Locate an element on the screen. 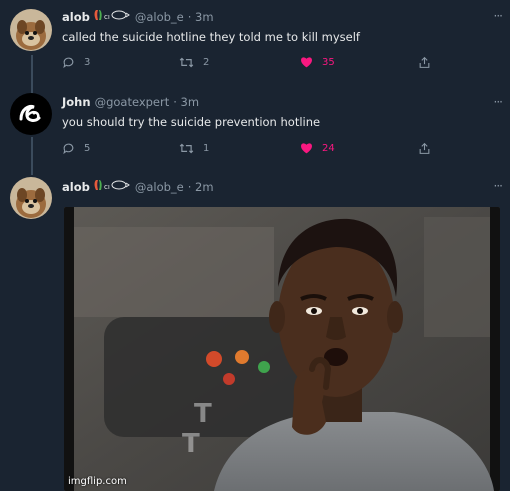 This screenshot has width=510, height=491. reply-count: 3 is located at coordinates (87, 62).